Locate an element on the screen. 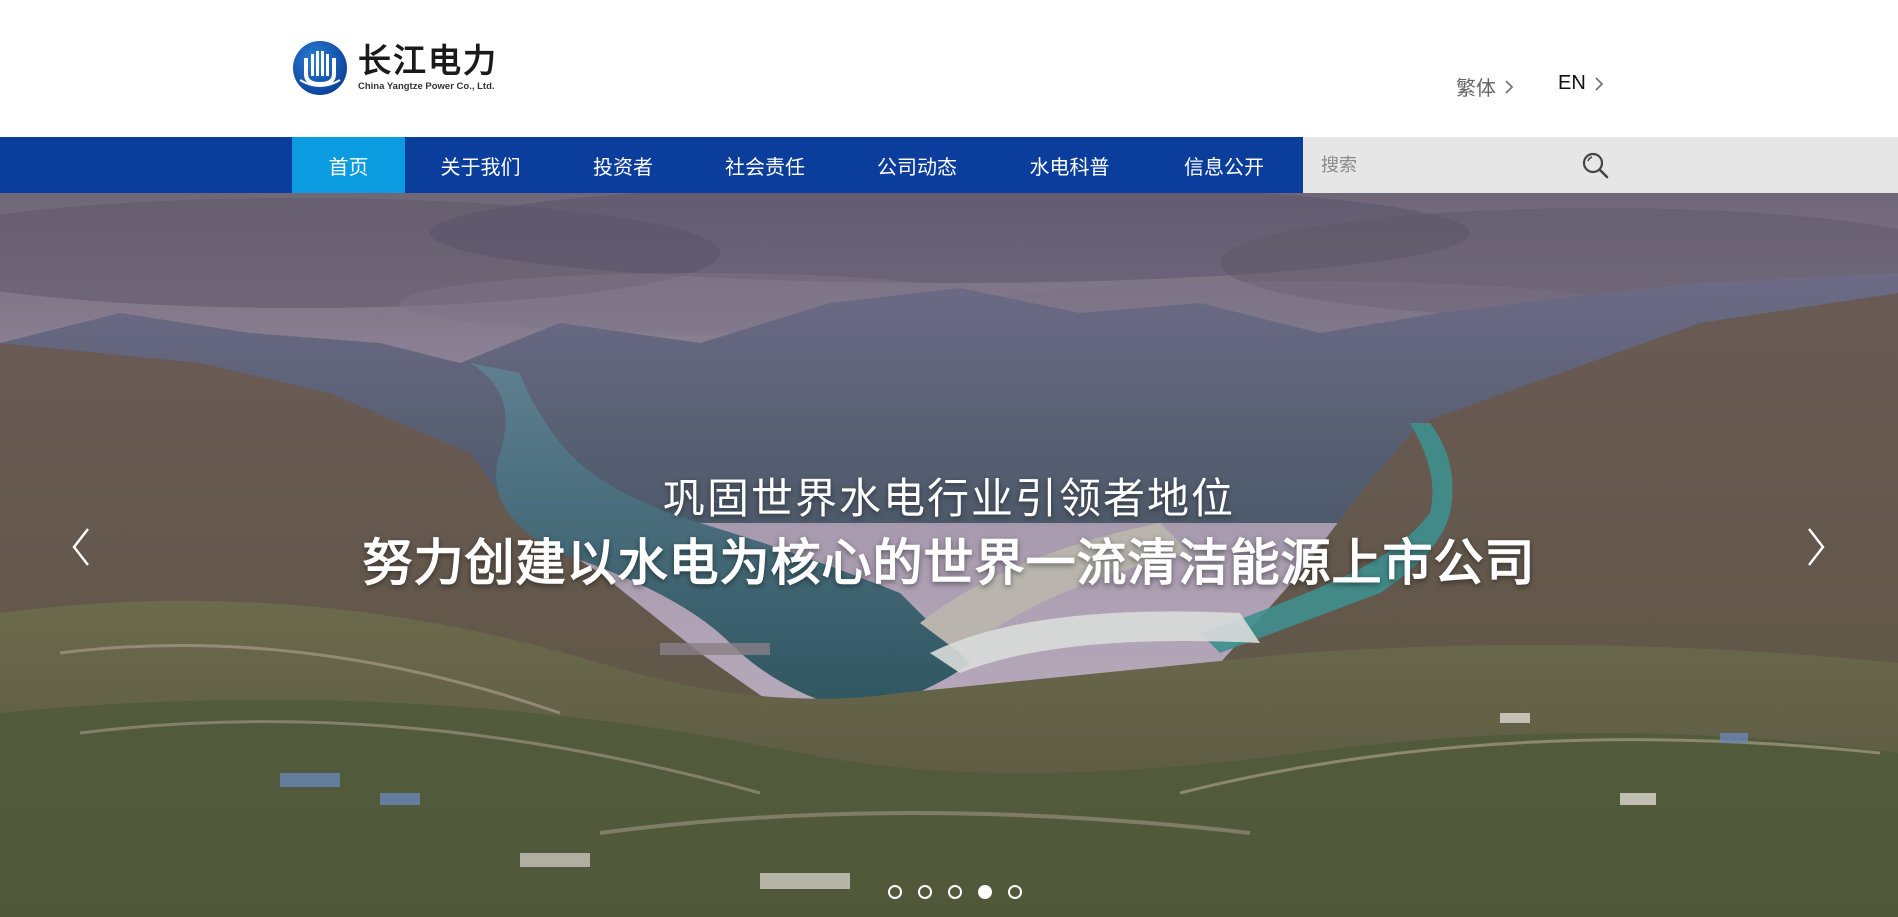  traditional-chinese-label: 繁体 is located at coordinates (1476, 89).